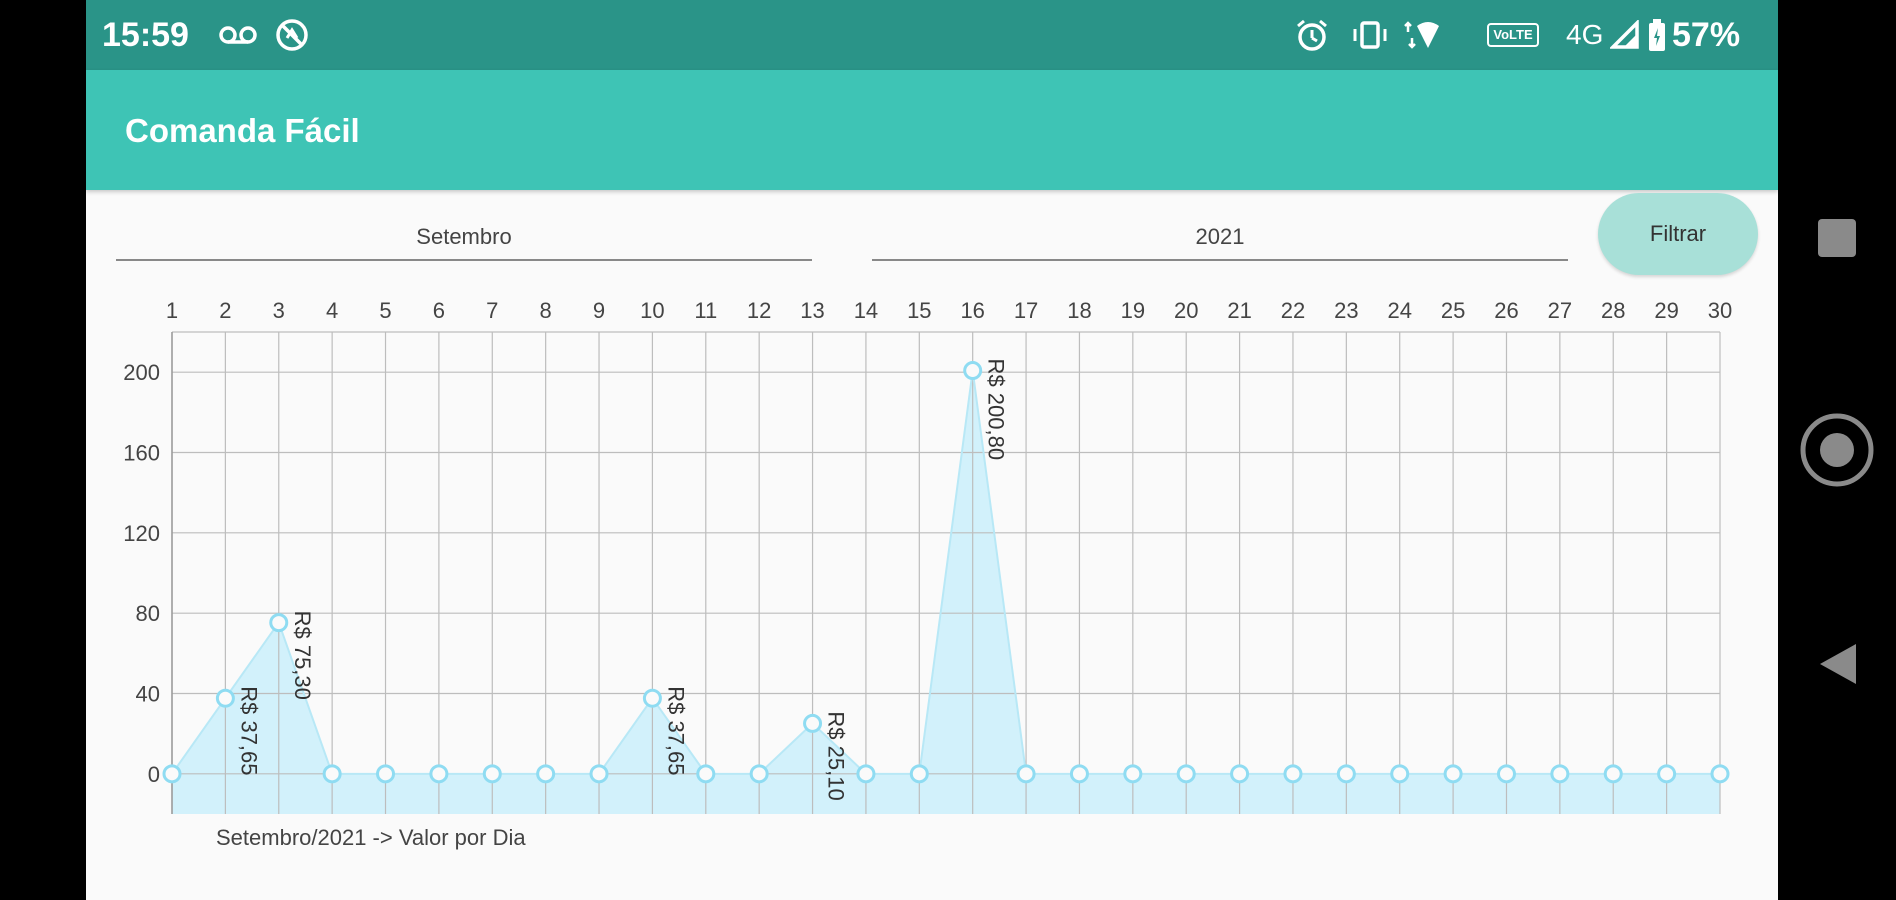 This screenshot has width=1896, height=900. Describe the element at coordinates (1838, 664) in the screenshot. I see `back-icon` at that location.